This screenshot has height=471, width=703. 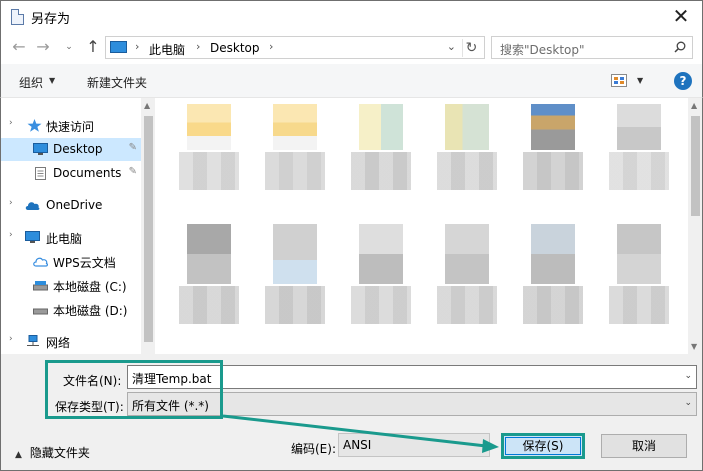 I want to click on close-button: ✕, so click(x=681, y=16).